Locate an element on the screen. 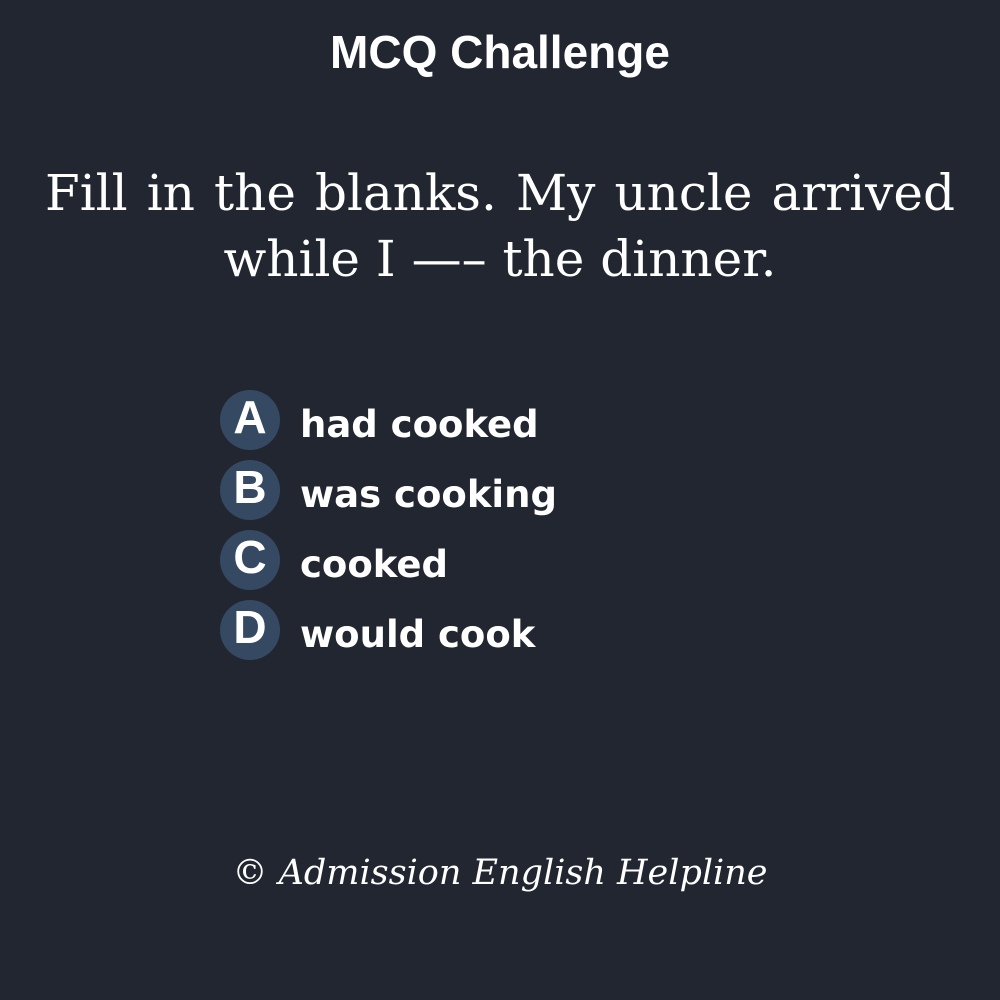  copyright-footer: © Admission English Helpline is located at coordinates (500, 873).